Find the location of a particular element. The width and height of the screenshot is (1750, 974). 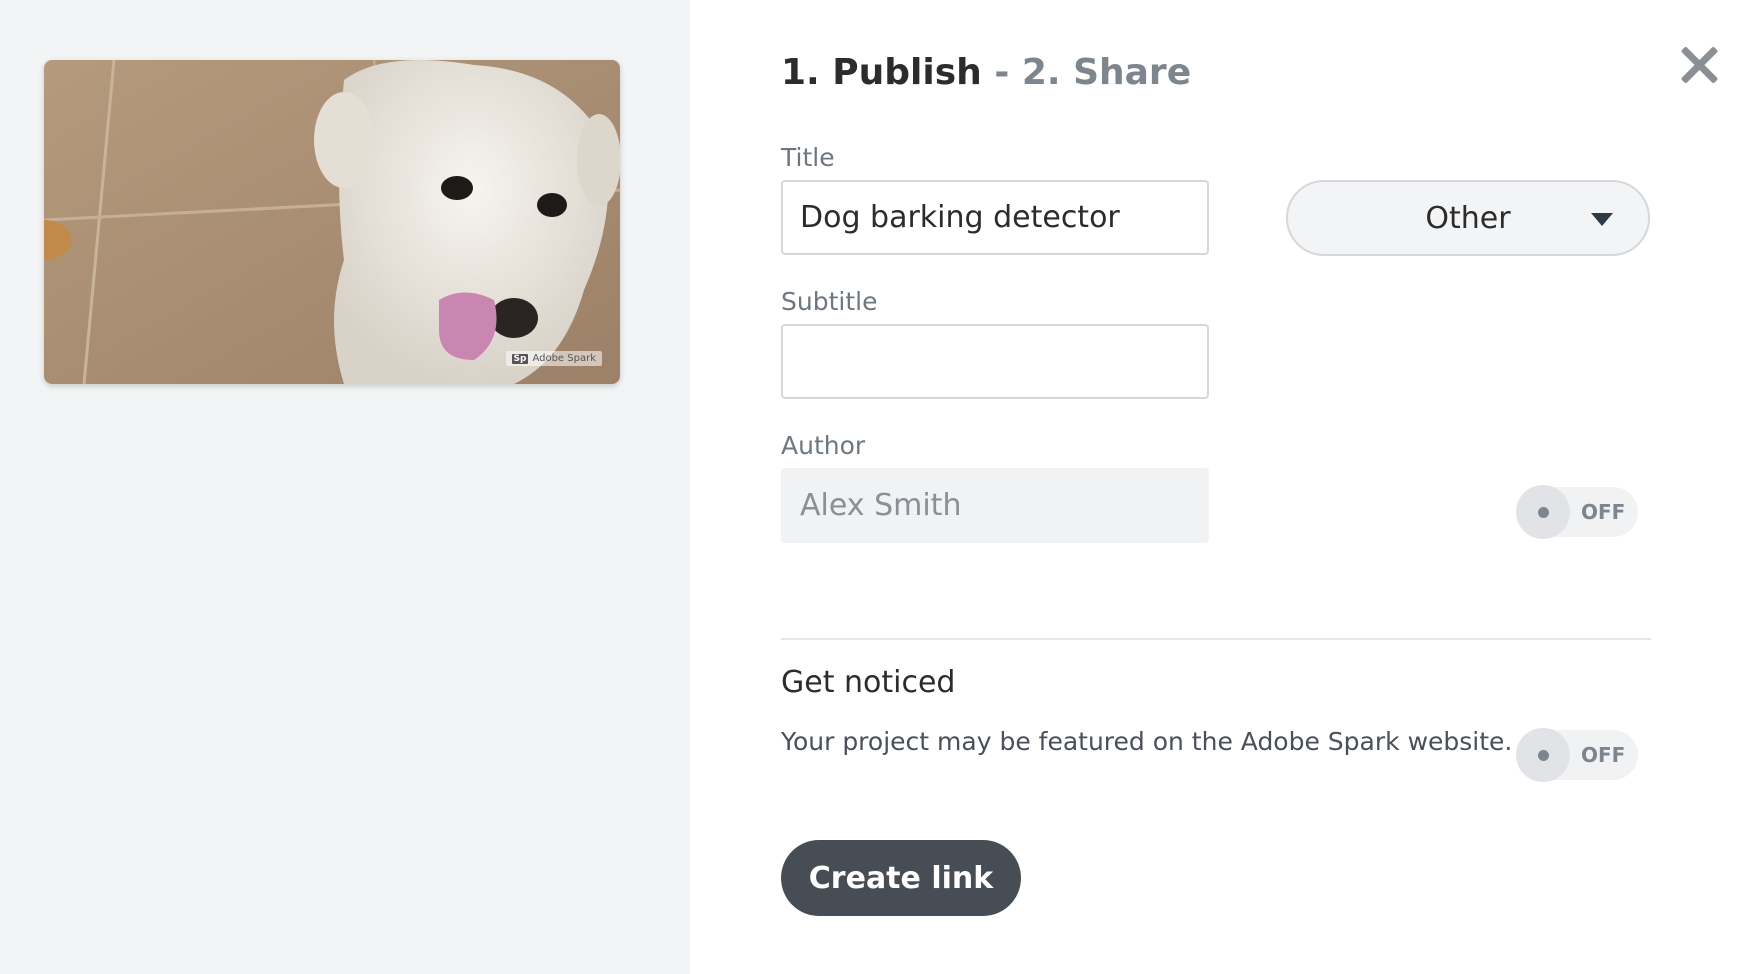

spark-logo-icon: Sp is located at coordinates (520, 358).